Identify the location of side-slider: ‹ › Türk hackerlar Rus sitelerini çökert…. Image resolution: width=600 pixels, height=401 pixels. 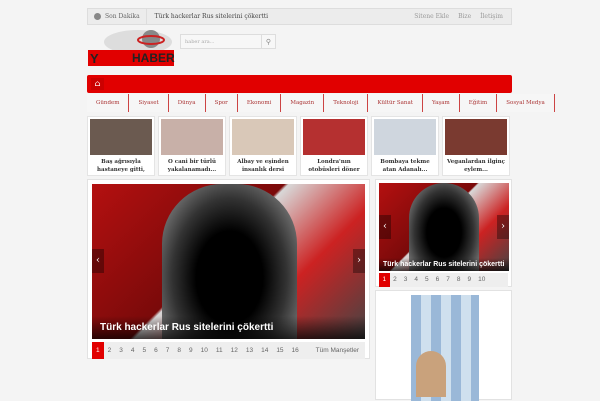
(443, 233).